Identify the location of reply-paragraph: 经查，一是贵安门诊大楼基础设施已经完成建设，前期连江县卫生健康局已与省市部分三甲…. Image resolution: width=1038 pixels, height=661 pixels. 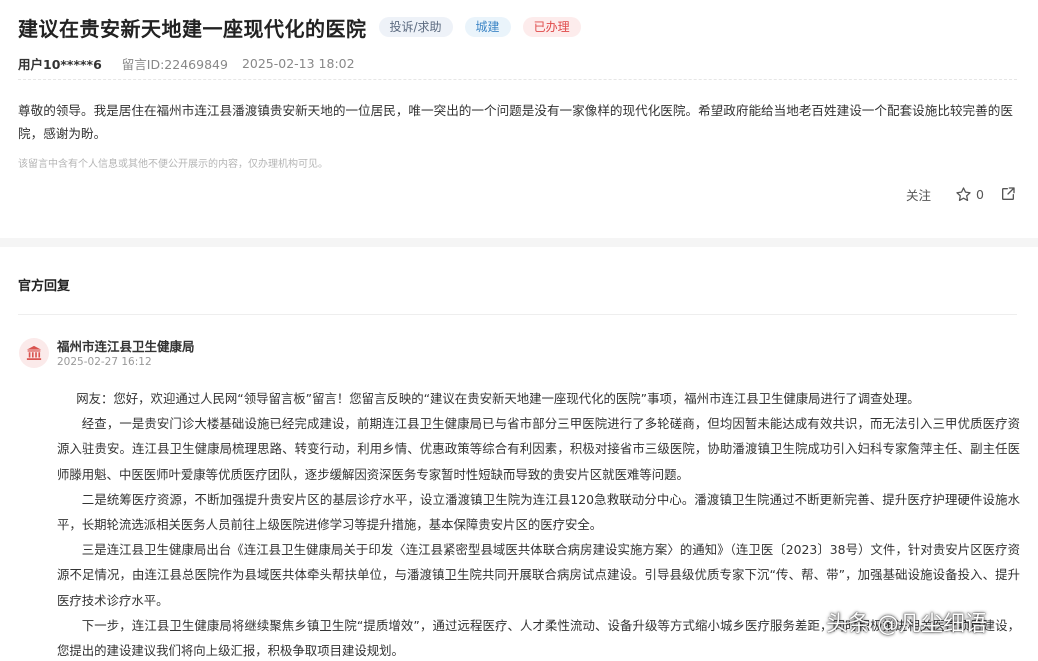
(538, 449).